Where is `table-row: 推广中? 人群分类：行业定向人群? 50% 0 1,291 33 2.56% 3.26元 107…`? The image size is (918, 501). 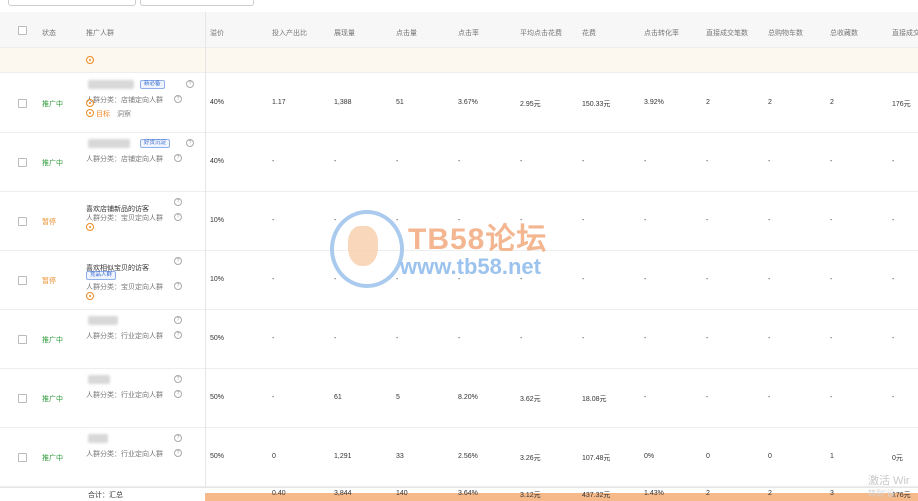
table-row: 推广中? 人群分类：行业定向人群? 50% 0 1,291 33 2.56% 3.26元 107… is located at coordinates (459, 457).